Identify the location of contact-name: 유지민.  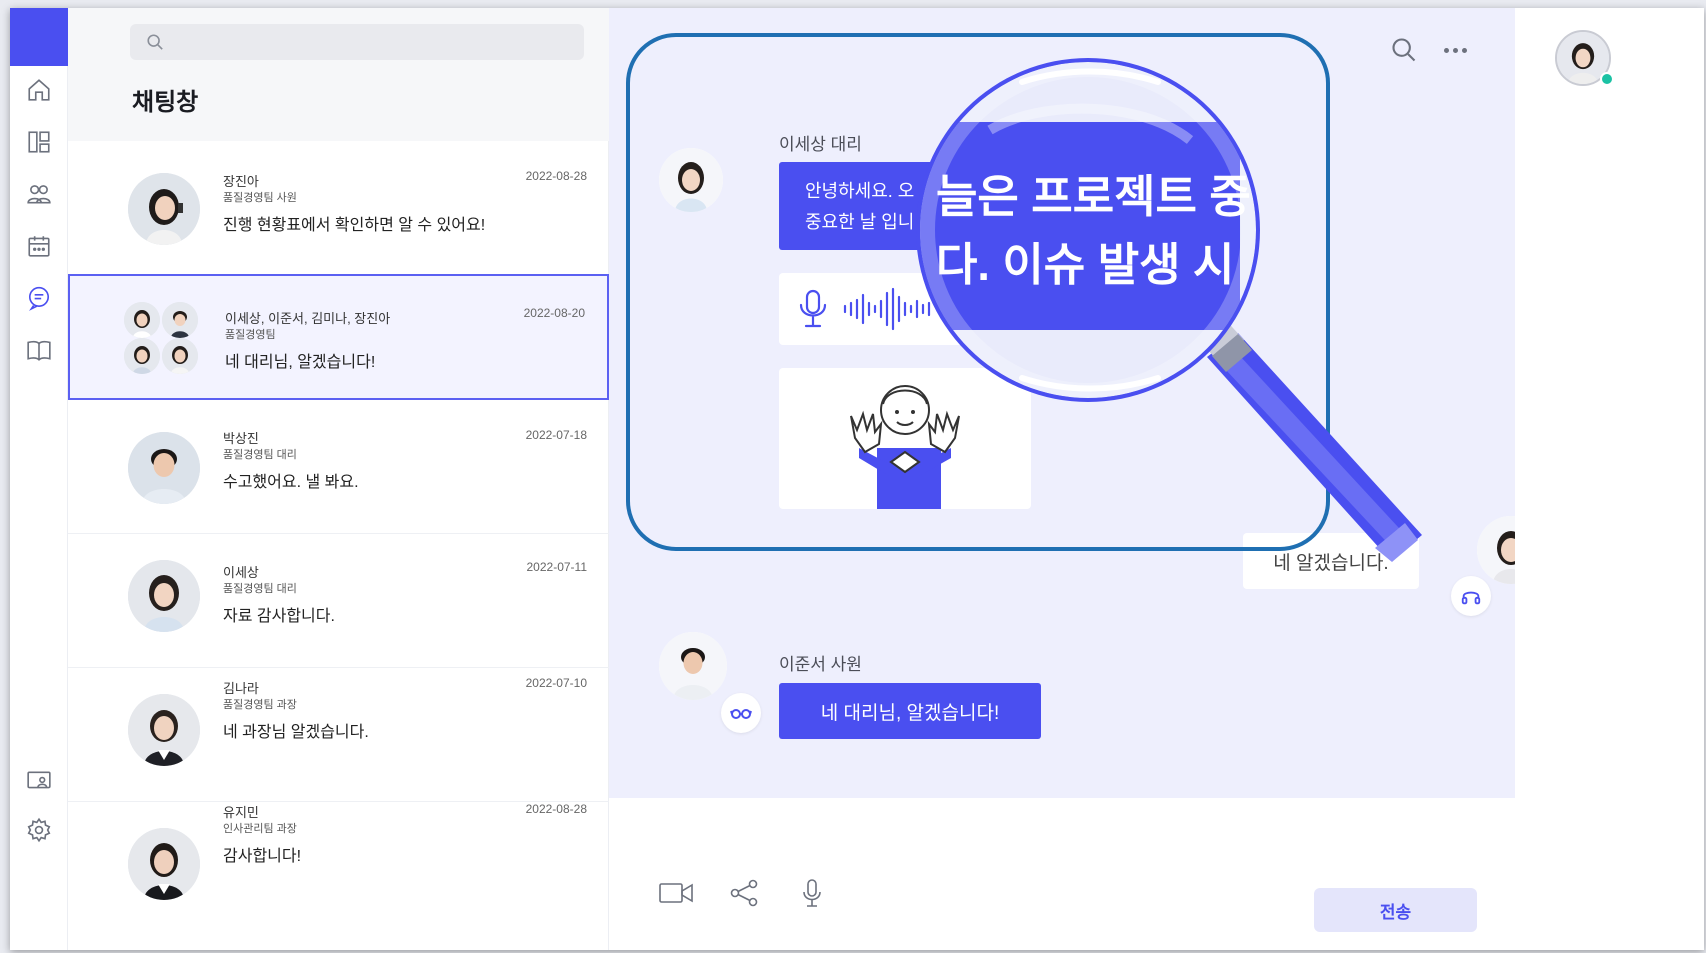
(241, 812).